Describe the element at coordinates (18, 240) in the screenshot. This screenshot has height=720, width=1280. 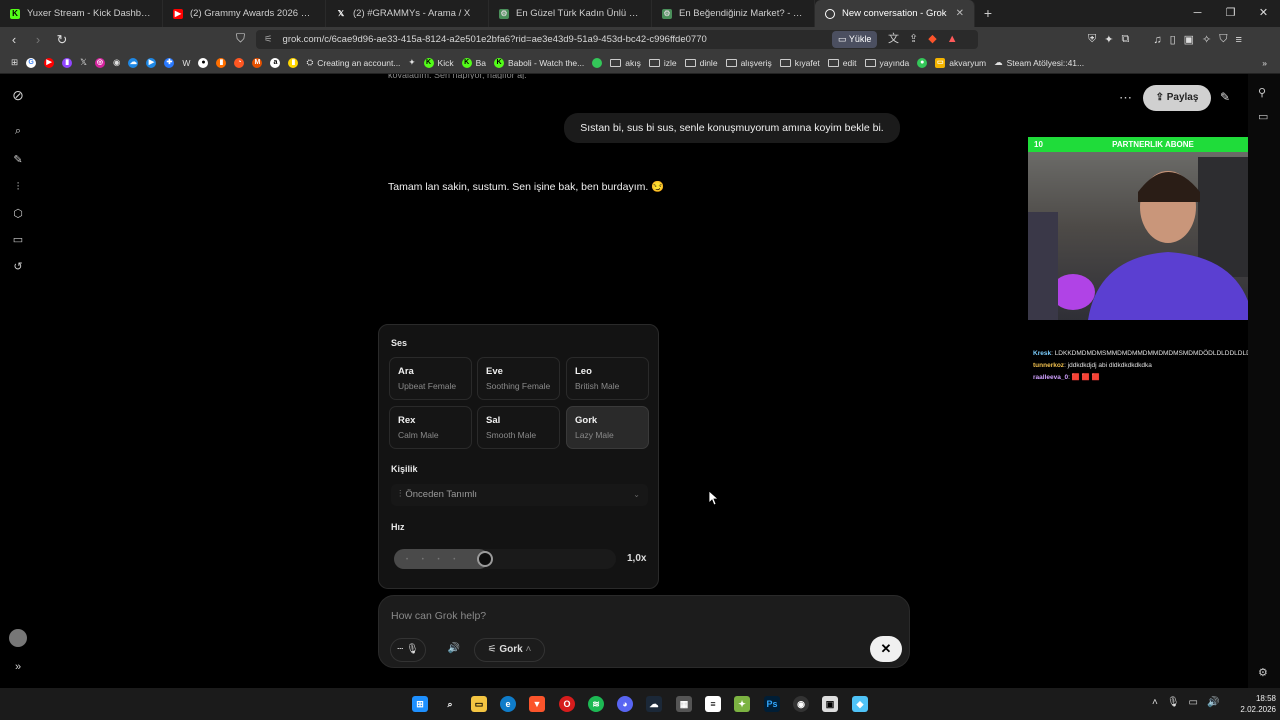
I see `projects-icon: ▭` at that location.